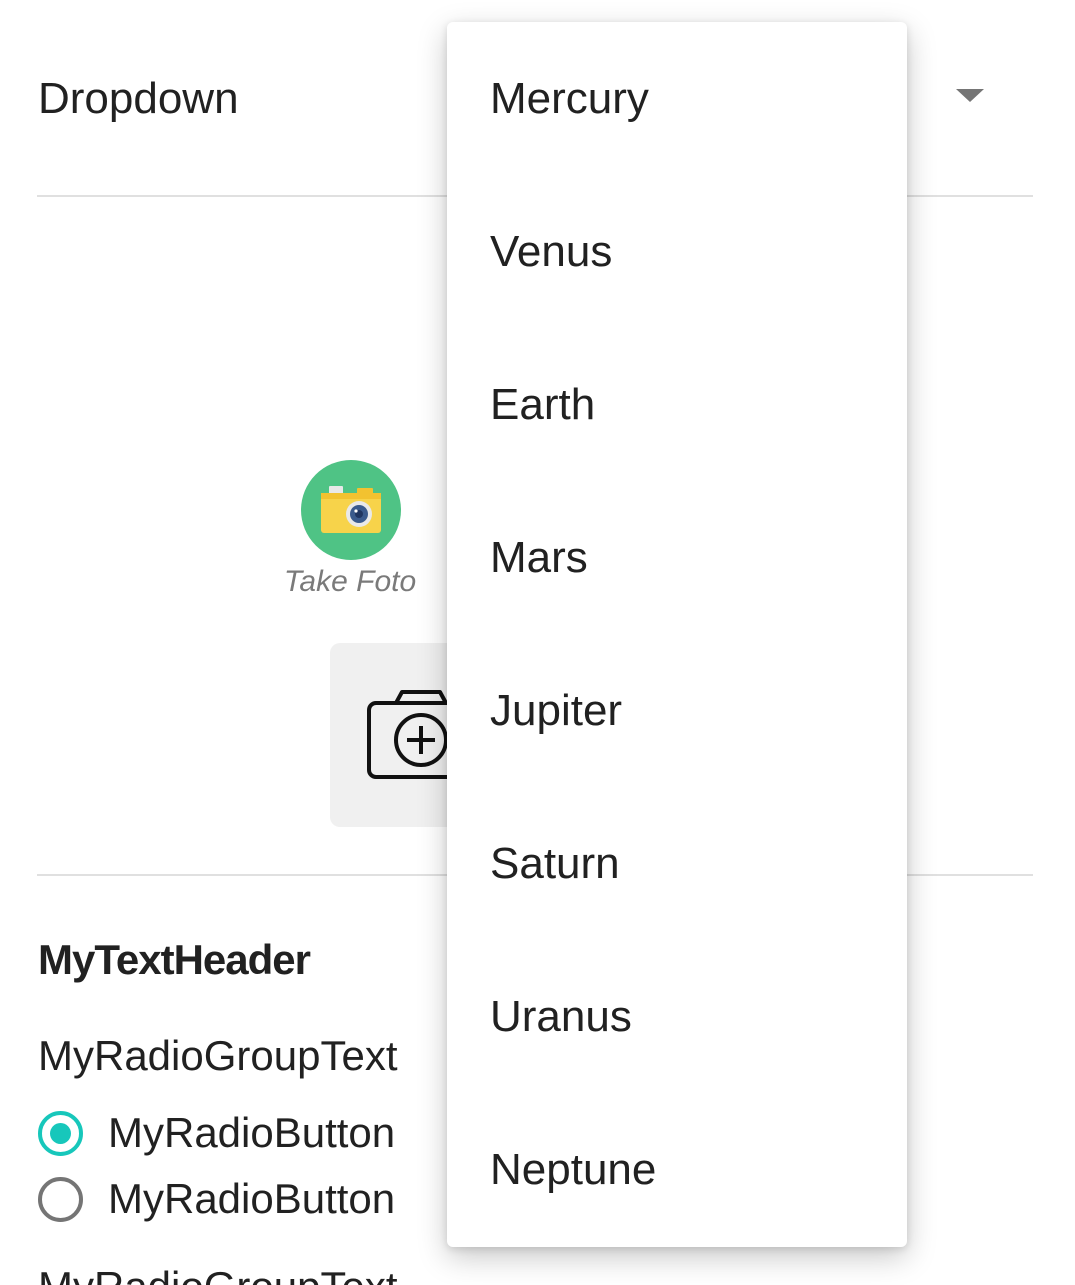 Image resolution: width=1075 pixels, height=1285 pixels. Describe the element at coordinates (174, 959) in the screenshot. I see `text-header: MyTextHeader` at that location.